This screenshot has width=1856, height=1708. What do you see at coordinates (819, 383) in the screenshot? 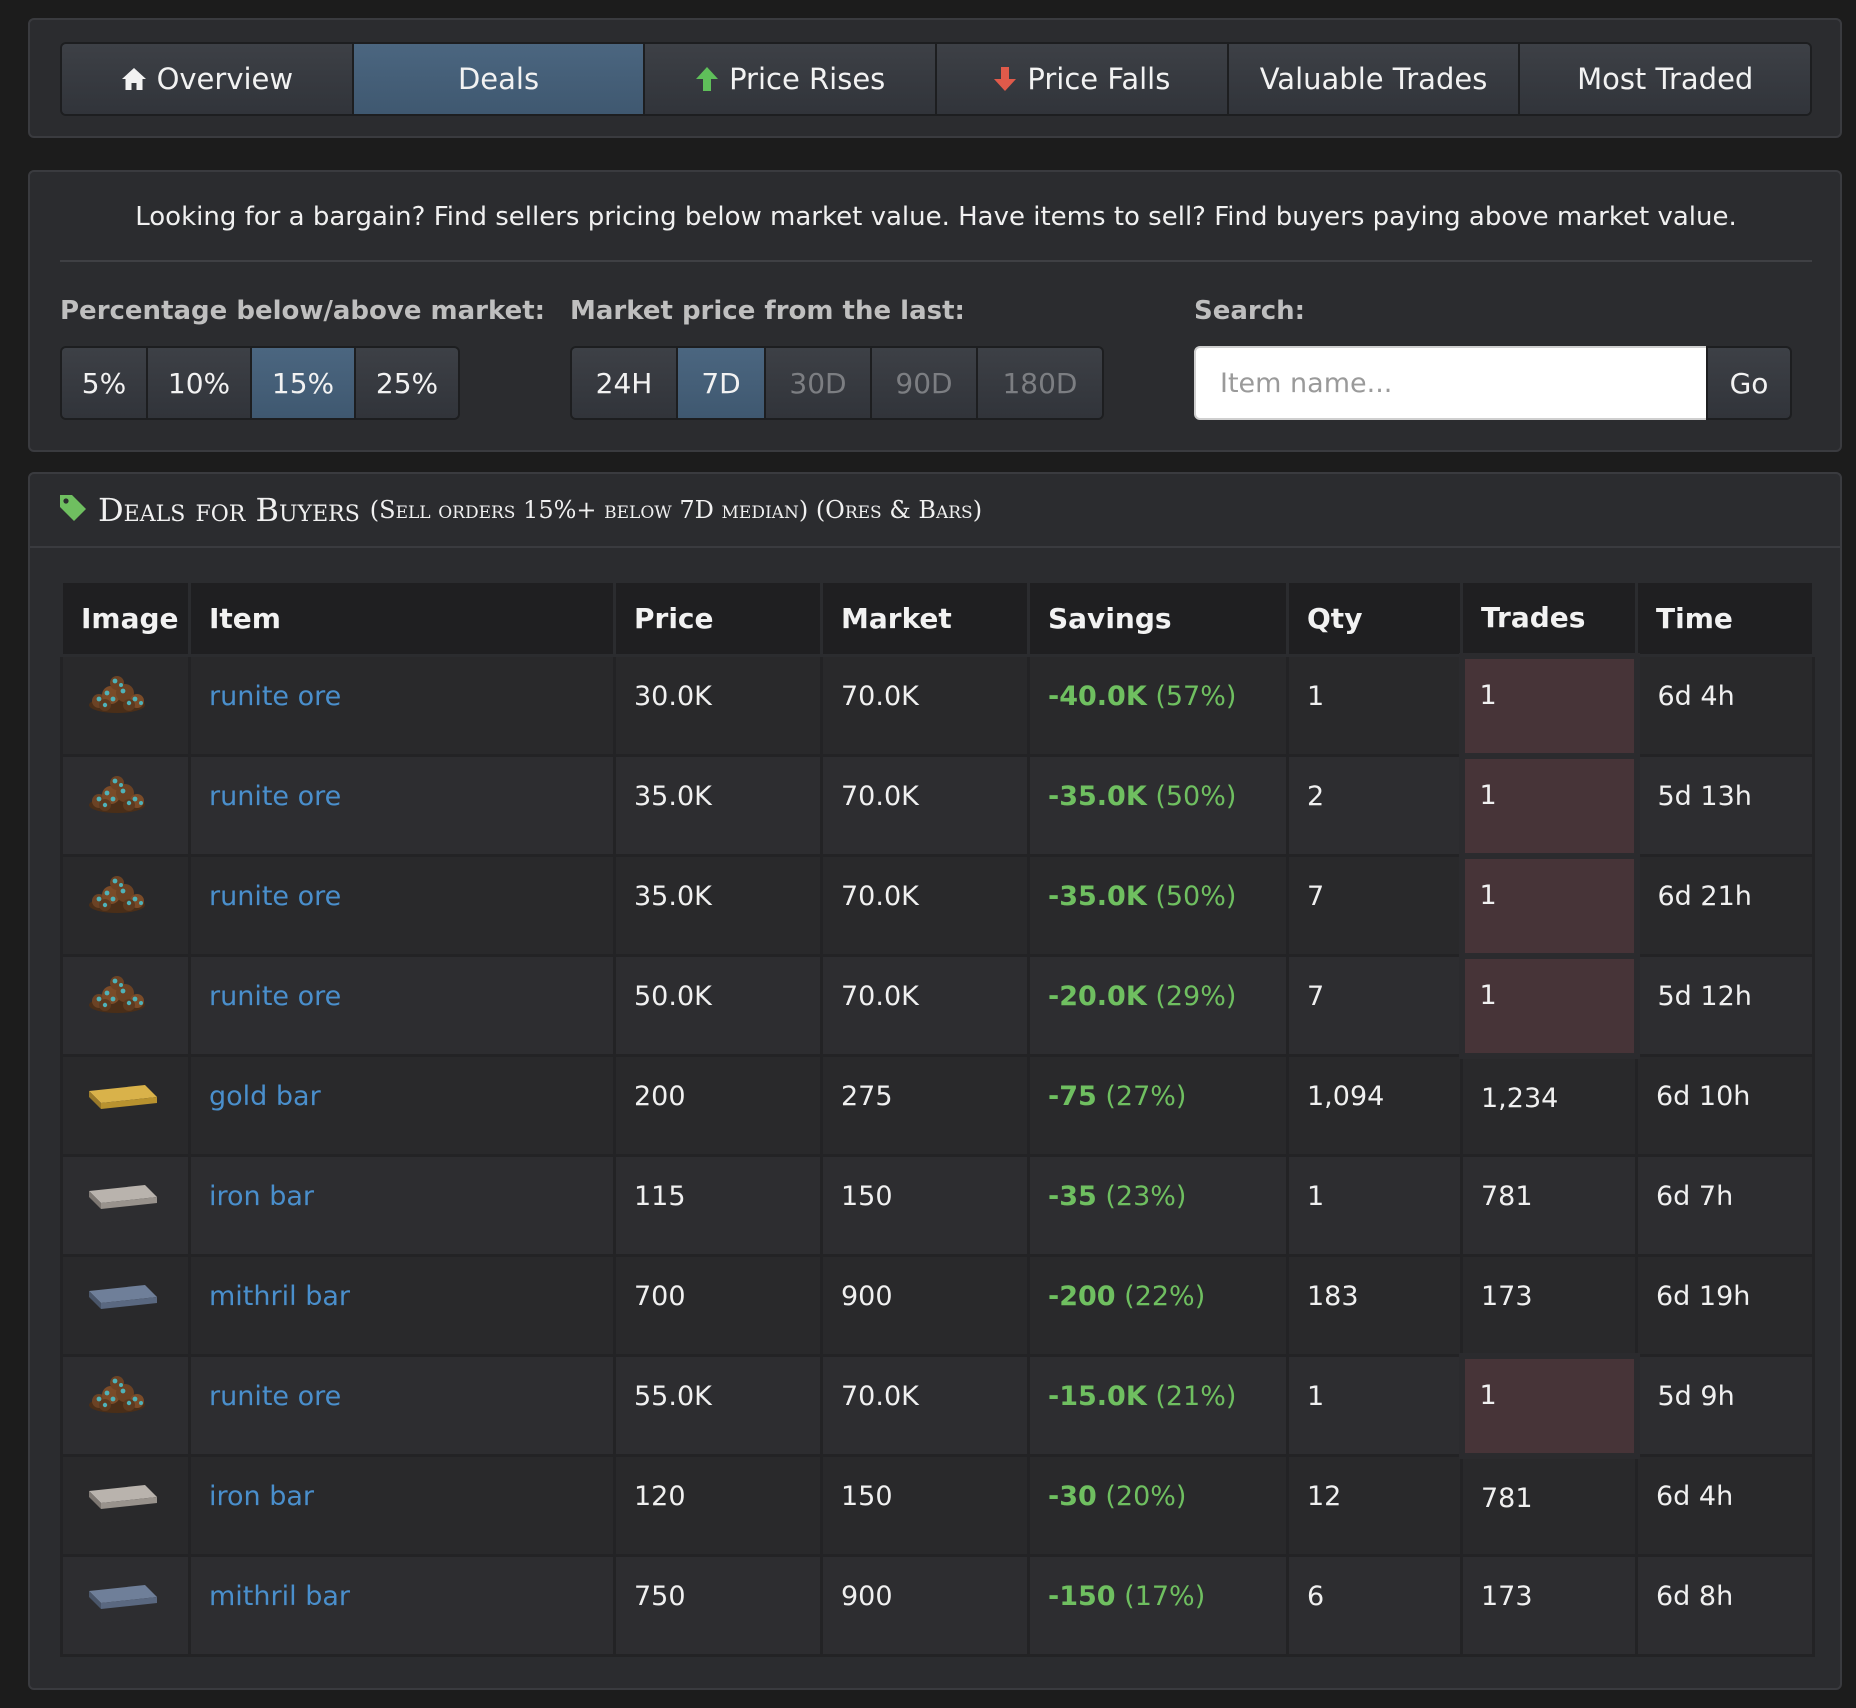
I see `period-option-30d: 30D` at bounding box center [819, 383].